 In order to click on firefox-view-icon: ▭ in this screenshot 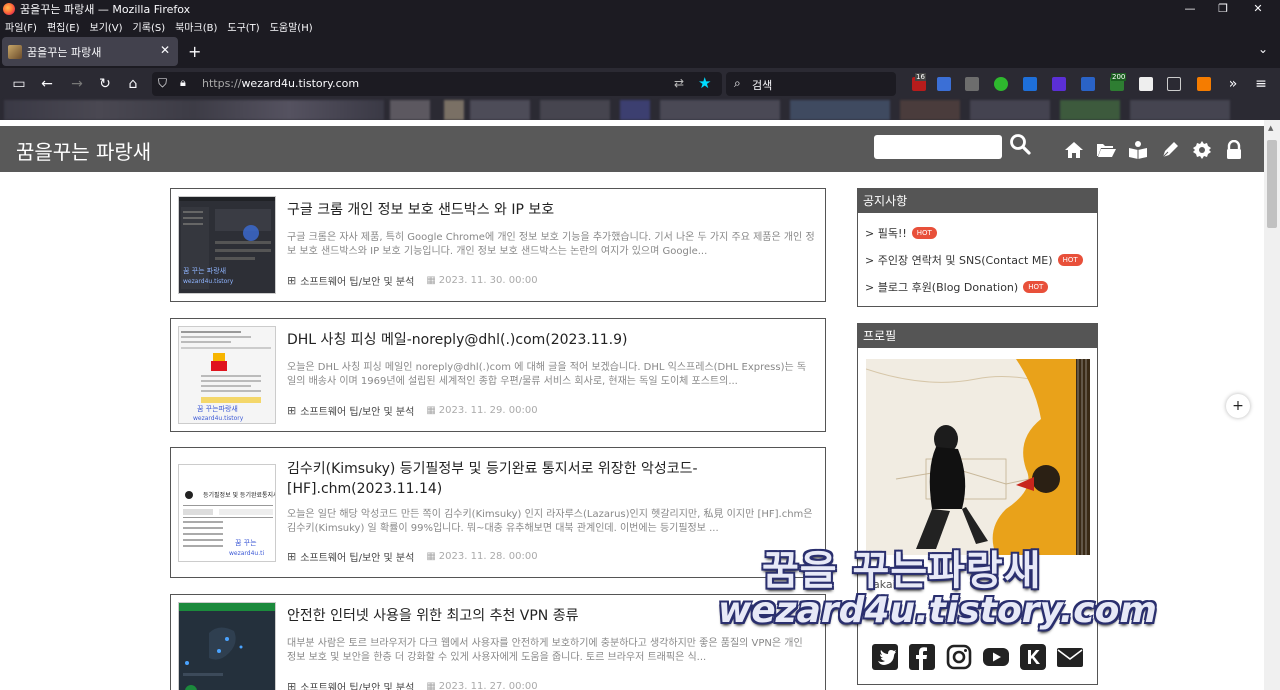, I will do `click(19, 84)`.